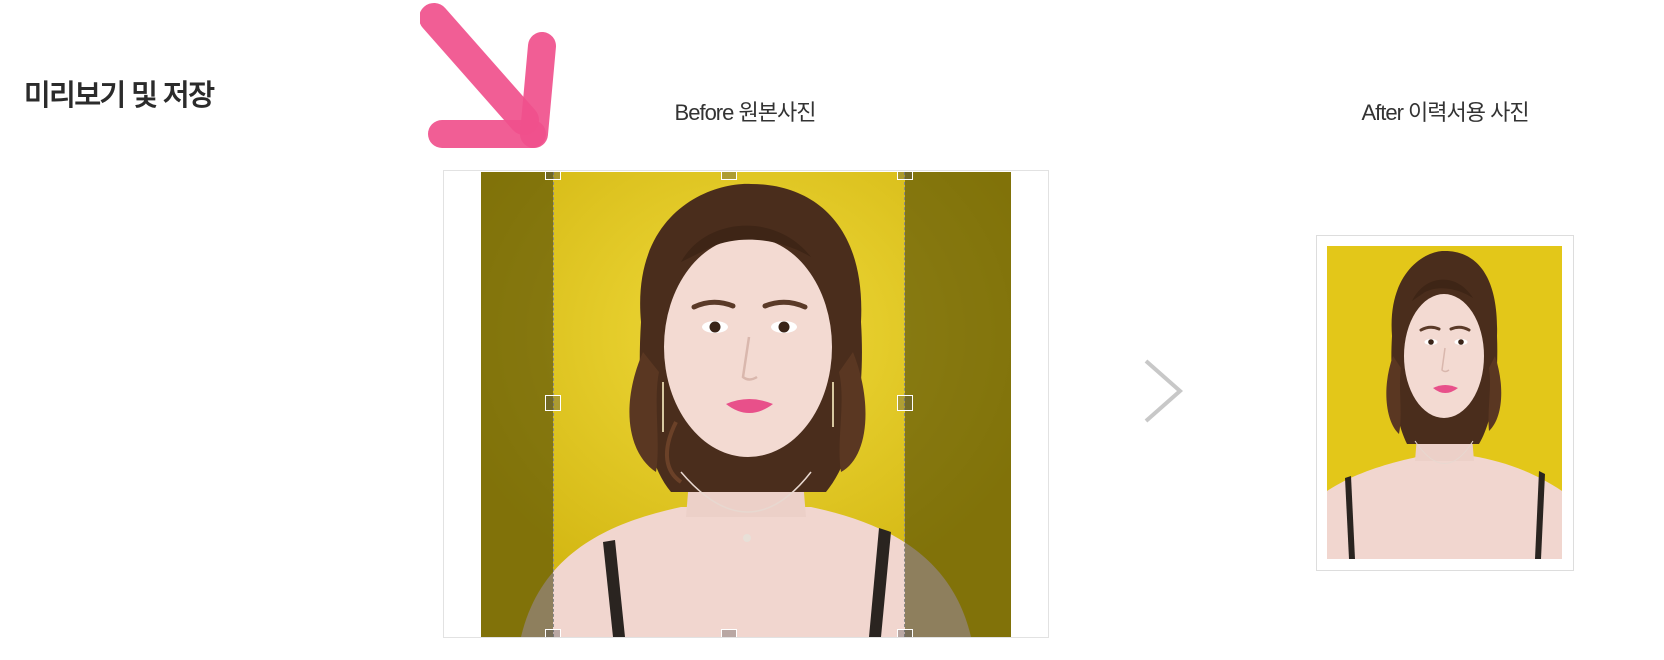 The width and height of the screenshot is (1664, 660). Describe the element at coordinates (729, 633) in the screenshot. I see `crop-handle-bottom-center` at that location.